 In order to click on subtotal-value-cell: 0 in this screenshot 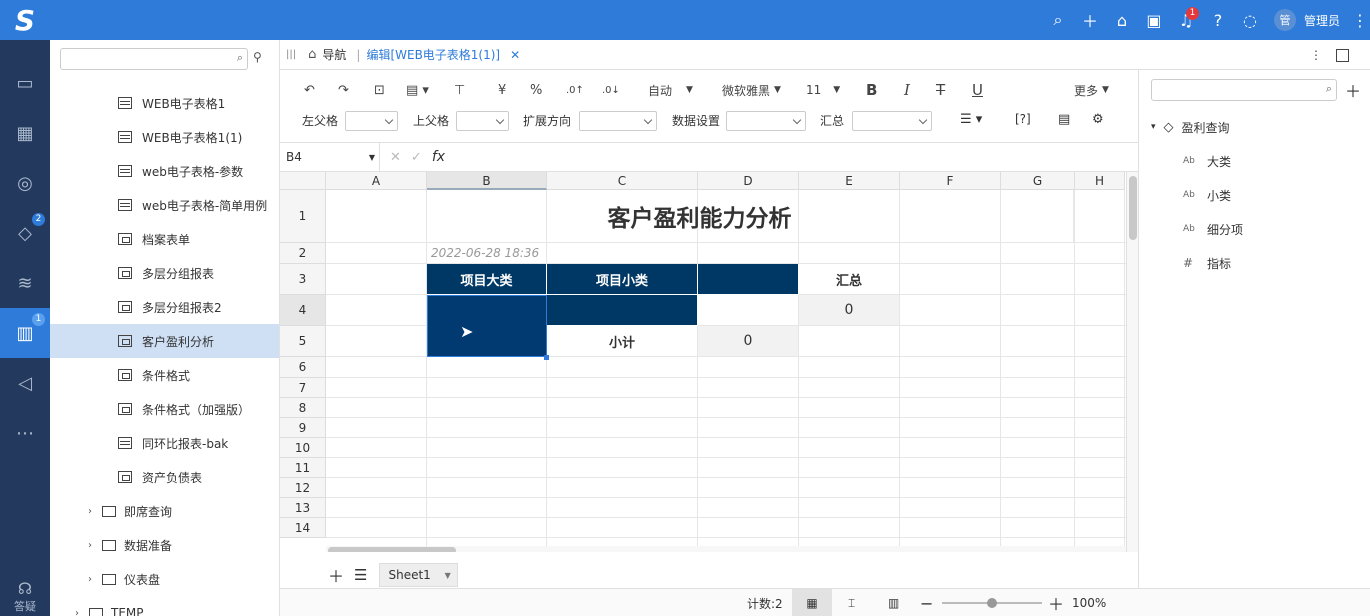, I will do `click(748, 341)`.